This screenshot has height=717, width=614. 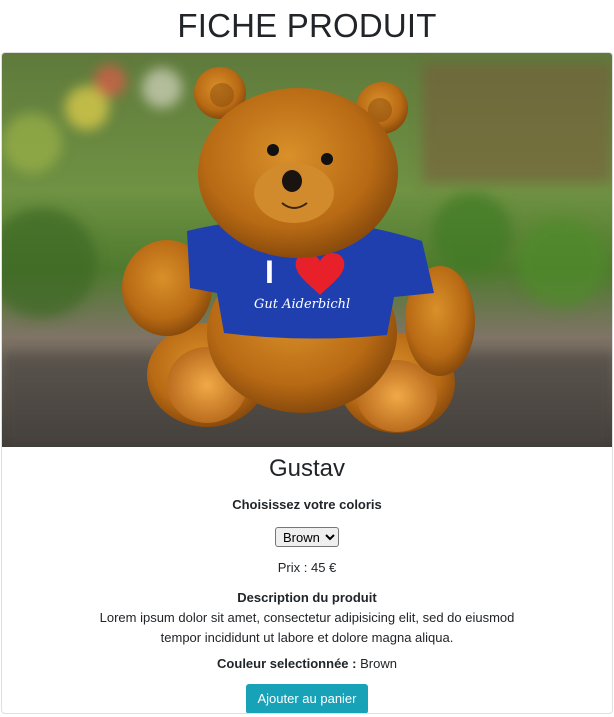 I want to click on selected-color: Couleur selectionnée : Brown, so click(x=307, y=664).